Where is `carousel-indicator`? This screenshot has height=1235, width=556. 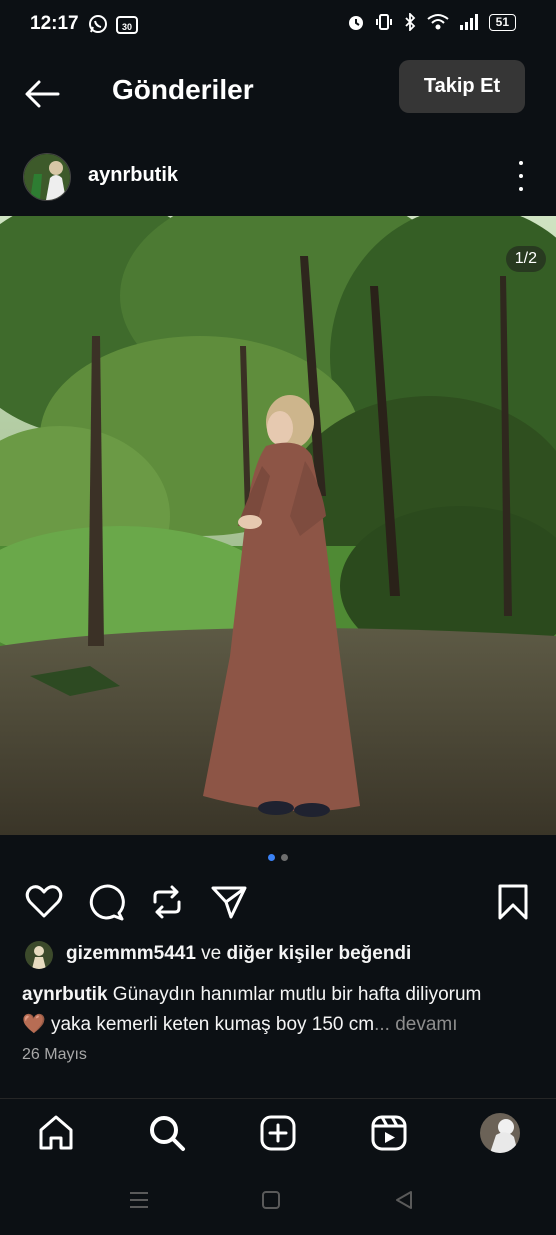
carousel-indicator is located at coordinates (278, 857).